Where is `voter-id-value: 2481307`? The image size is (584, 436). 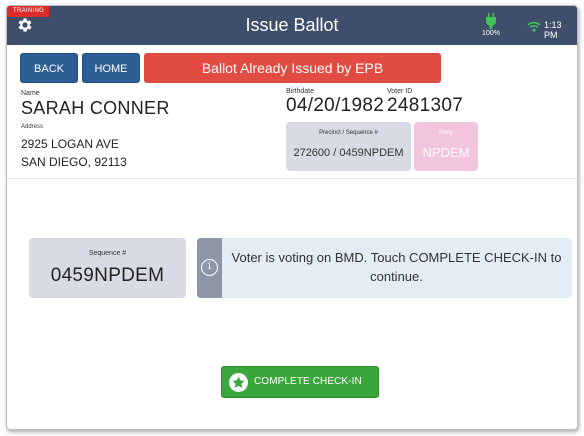 voter-id-value: 2481307 is located at coordinates (425, 105).